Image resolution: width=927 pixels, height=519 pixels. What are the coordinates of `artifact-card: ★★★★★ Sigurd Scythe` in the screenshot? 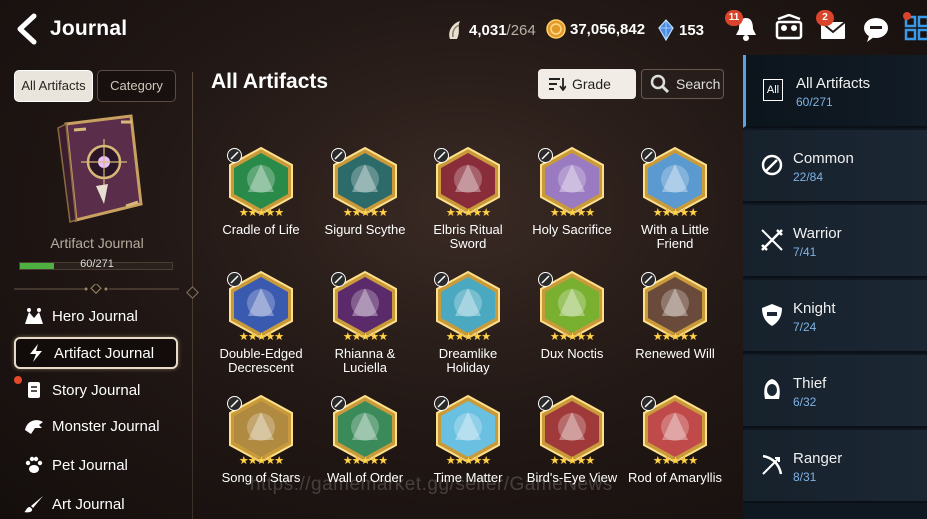 It's located at (365, 208).